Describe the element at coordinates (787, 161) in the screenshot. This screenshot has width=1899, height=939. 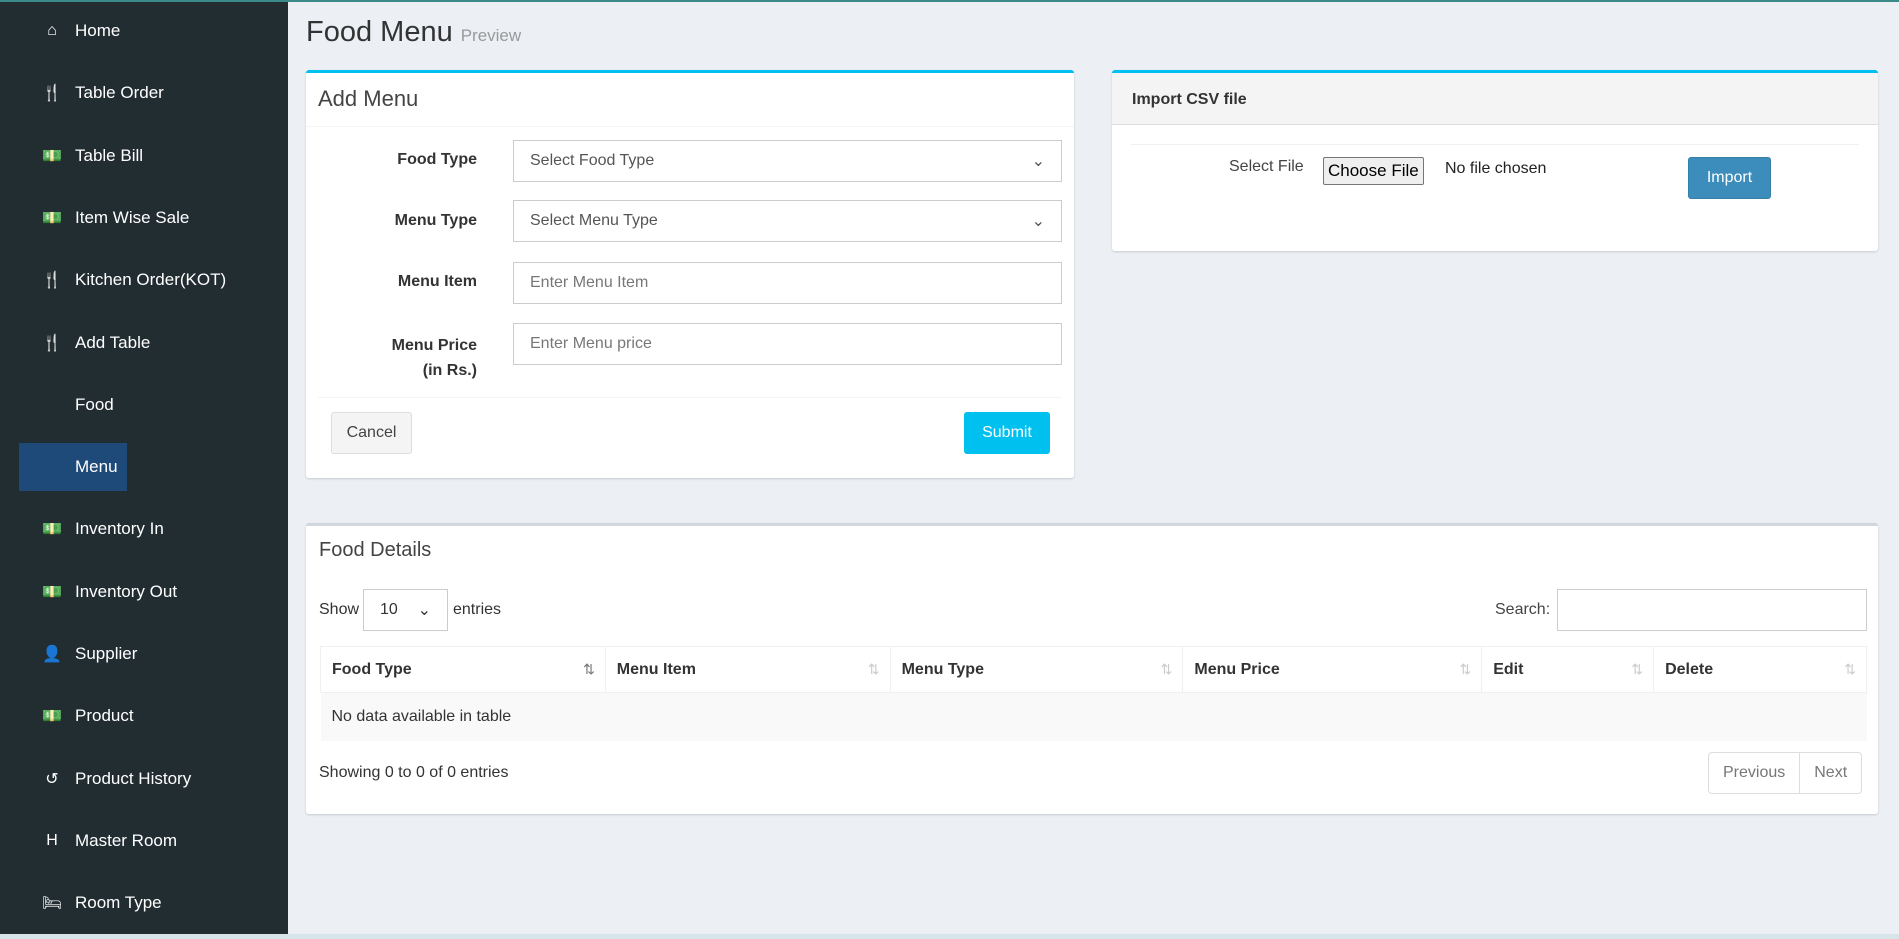
I see `food-type-select: Select Food Type ⌄` at that location.